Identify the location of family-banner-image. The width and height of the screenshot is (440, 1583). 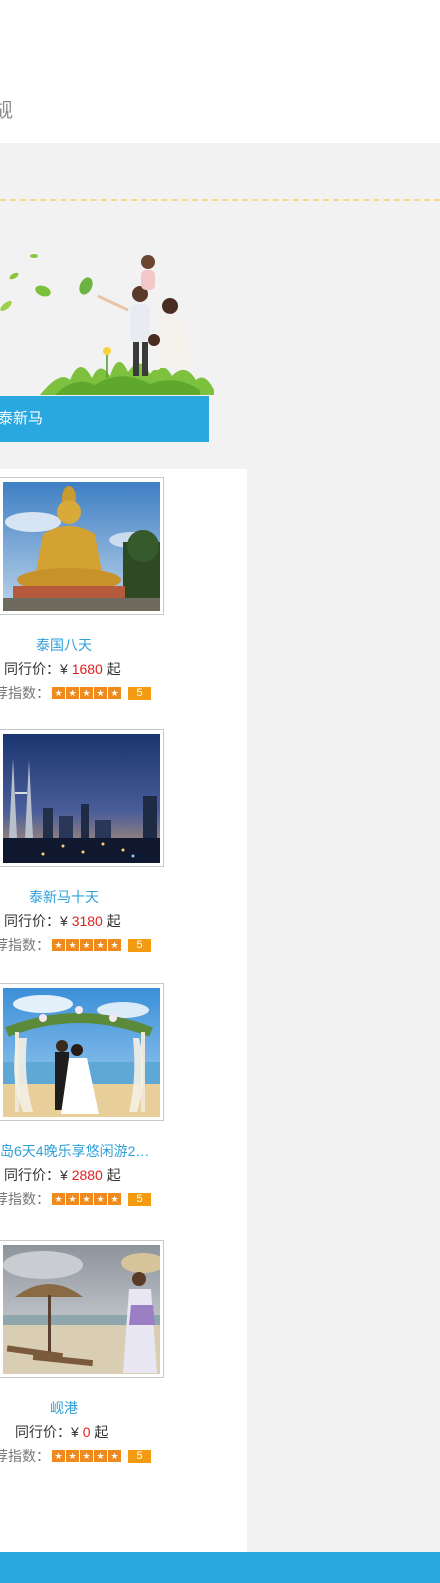
(107, 322).